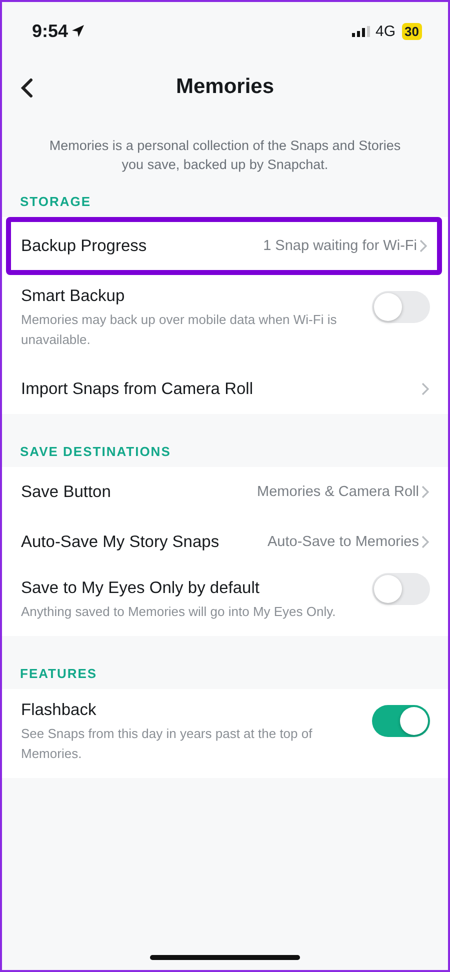  What do you see at coordinates (66, 492) in the screenshot?
I see `setting-label: Save Button` at bounding box center [66, 492].